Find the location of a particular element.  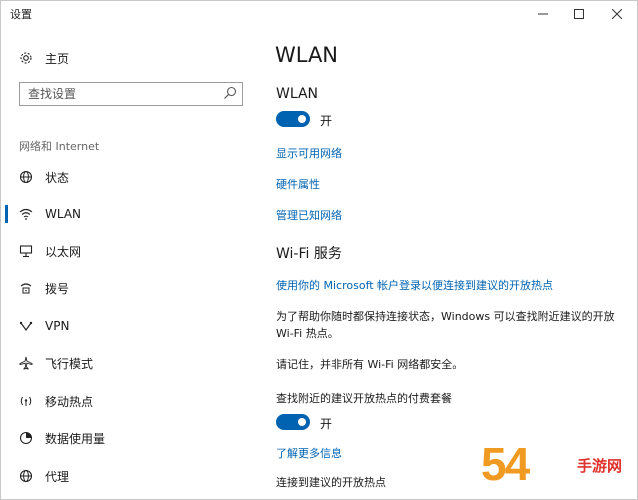

security-warning: 请记住，并非所有 Wi-Fi 网络都安全。 is located at coordinates (370, 364).